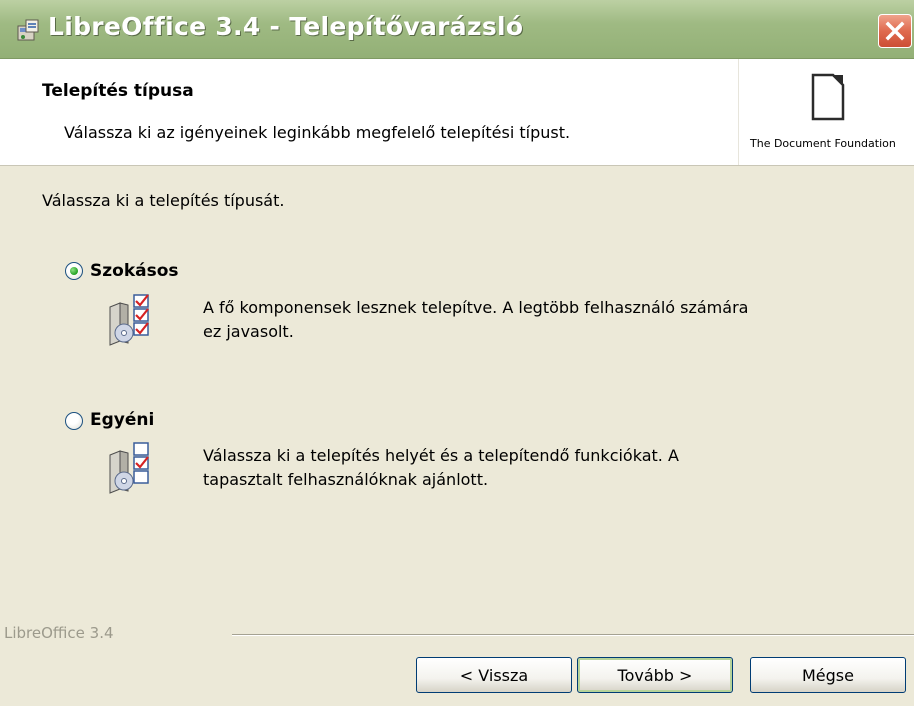  Describe the element at coordinates (573, 635) in the screenshot. I see `footer-separator` at that location.